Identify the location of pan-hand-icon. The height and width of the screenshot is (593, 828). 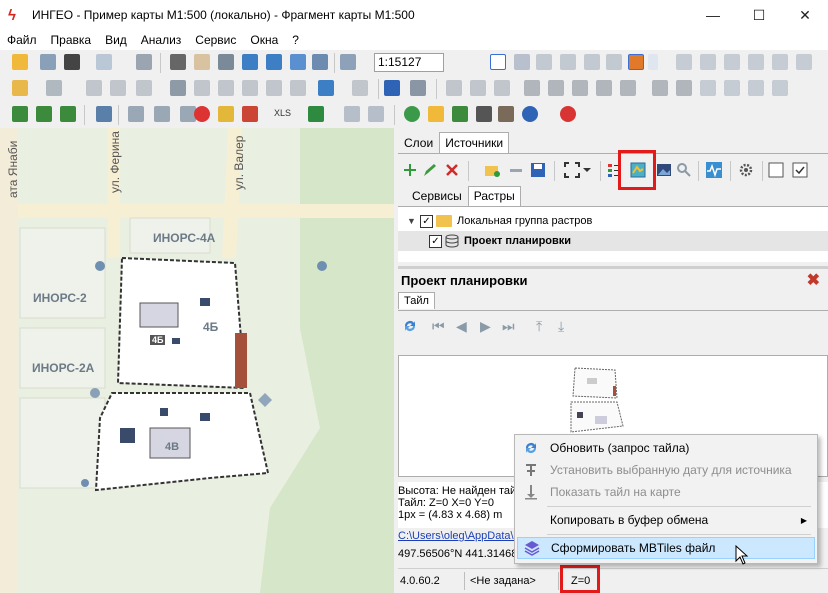
(202, 62).